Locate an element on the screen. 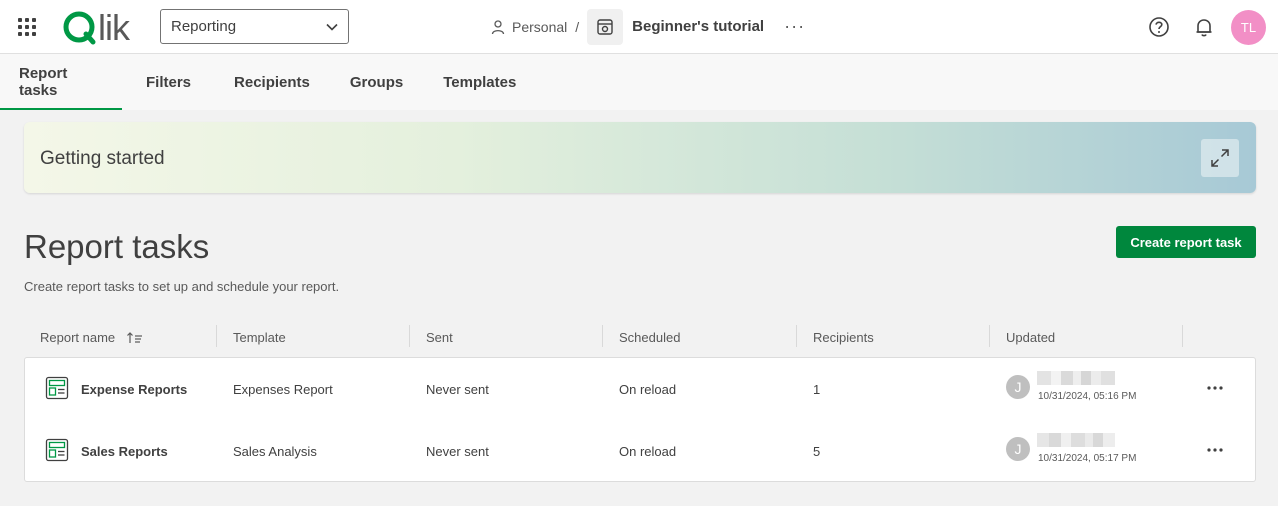 The width and height of the screenshot is (1278, 506). column-header-updated: Updated is located at coordinates (1030, 337).